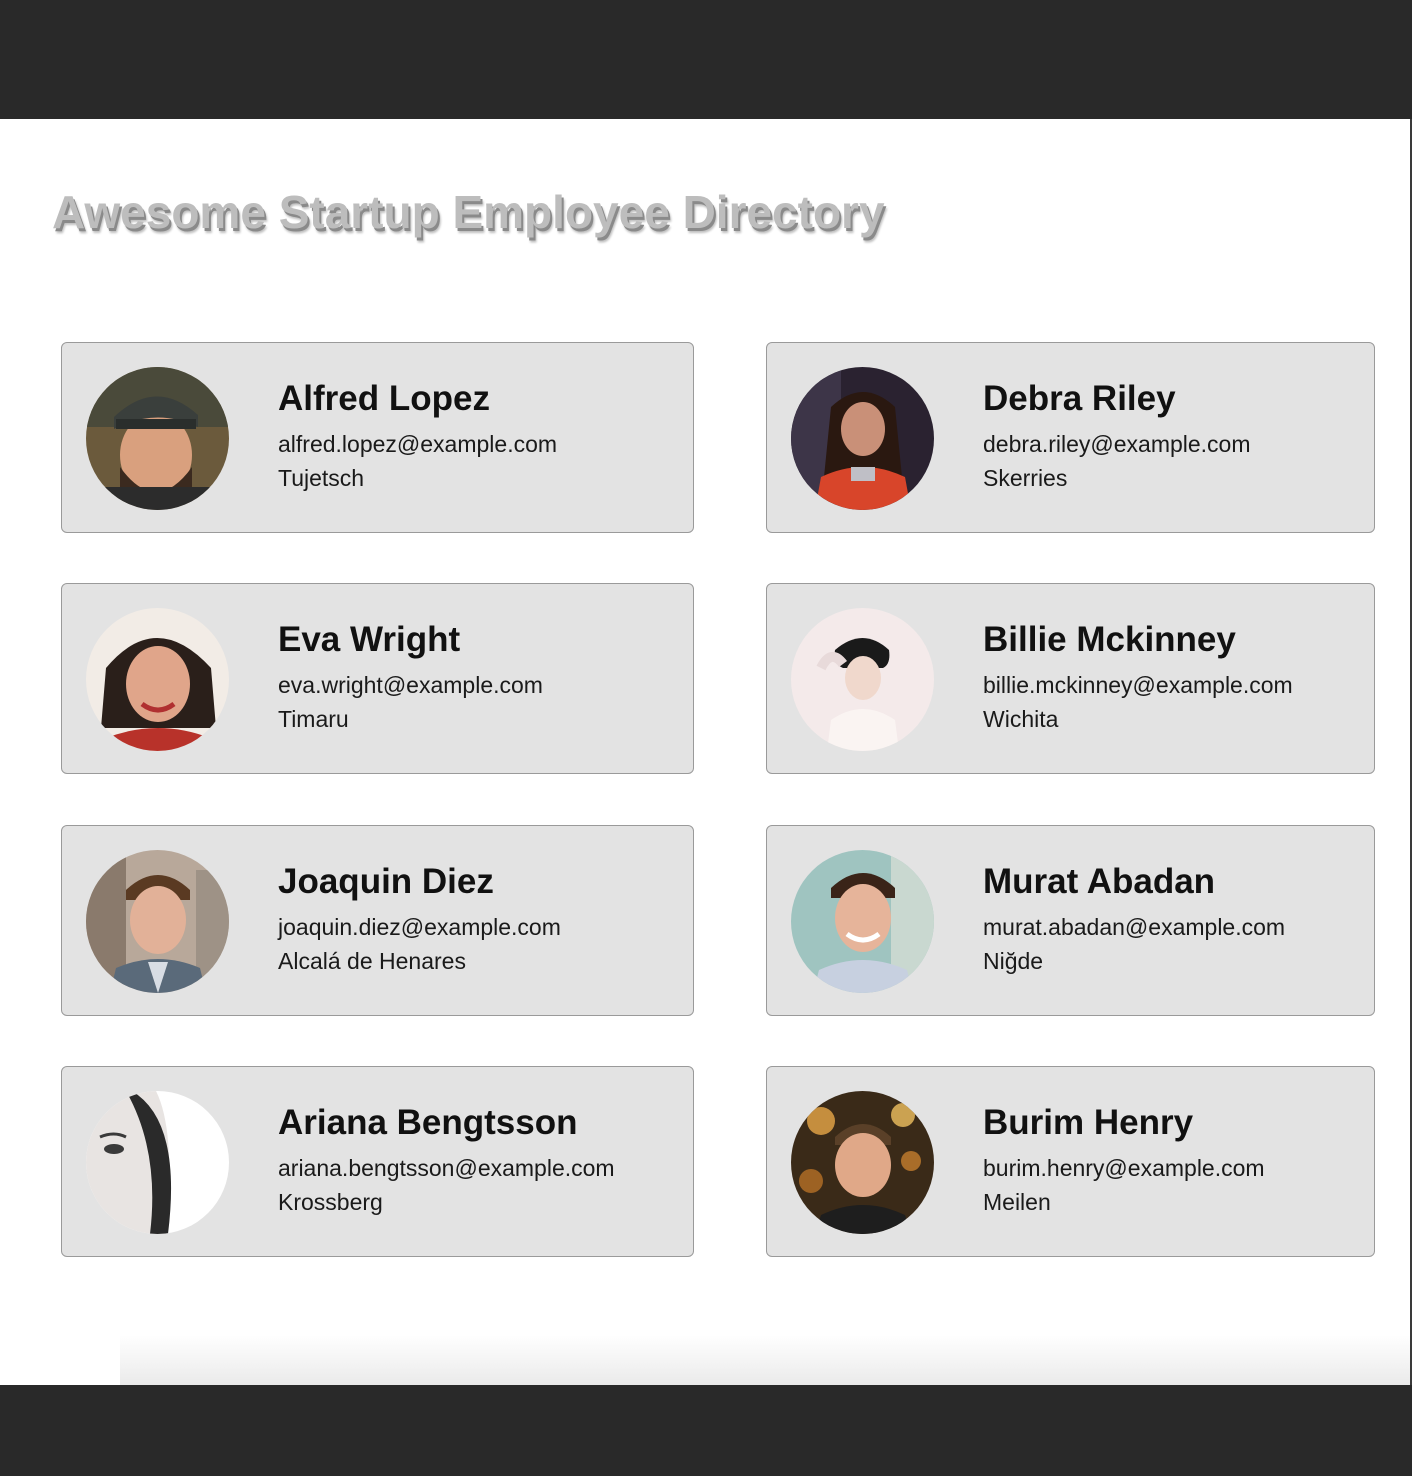 Image resolution: width=1412 pixels, height=1476 pixels. Describe the element at coordinates (369, 639) in the screenshot. I see `employee-name: Eva Wright` at that location.